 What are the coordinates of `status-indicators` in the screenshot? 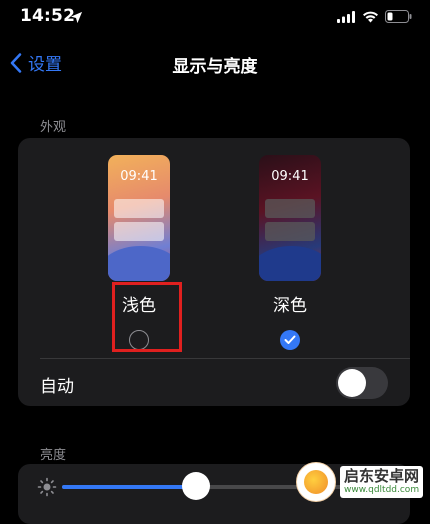 It's located at (374, 17).